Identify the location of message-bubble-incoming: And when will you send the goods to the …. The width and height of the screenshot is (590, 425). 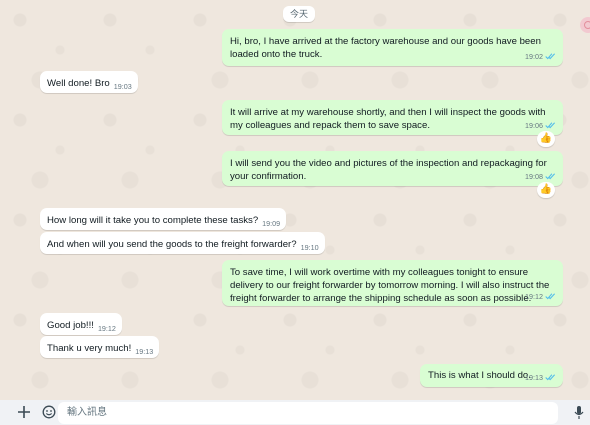
(182, 243).